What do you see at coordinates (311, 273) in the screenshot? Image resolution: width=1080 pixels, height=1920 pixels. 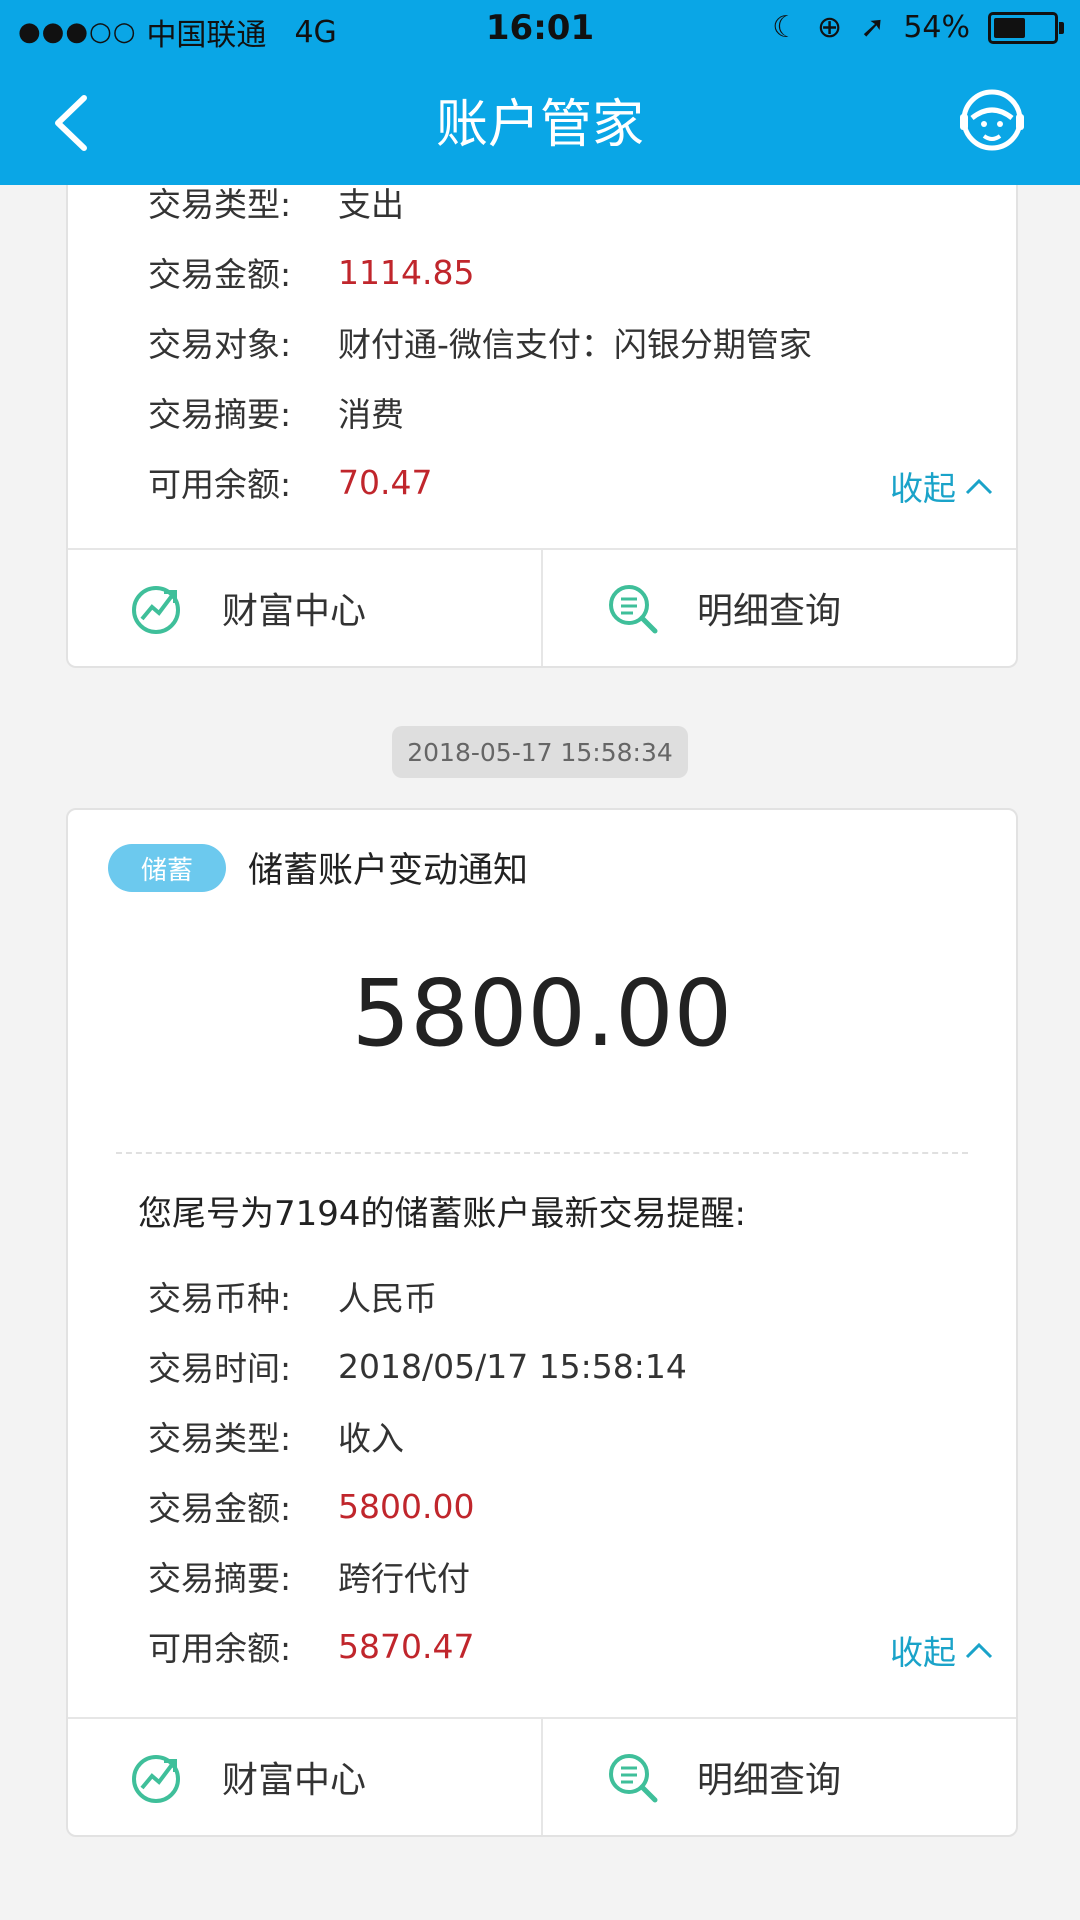 I see `row-transaction-amount: 交易金额: 1114.85` at bounding box center [311, 273].